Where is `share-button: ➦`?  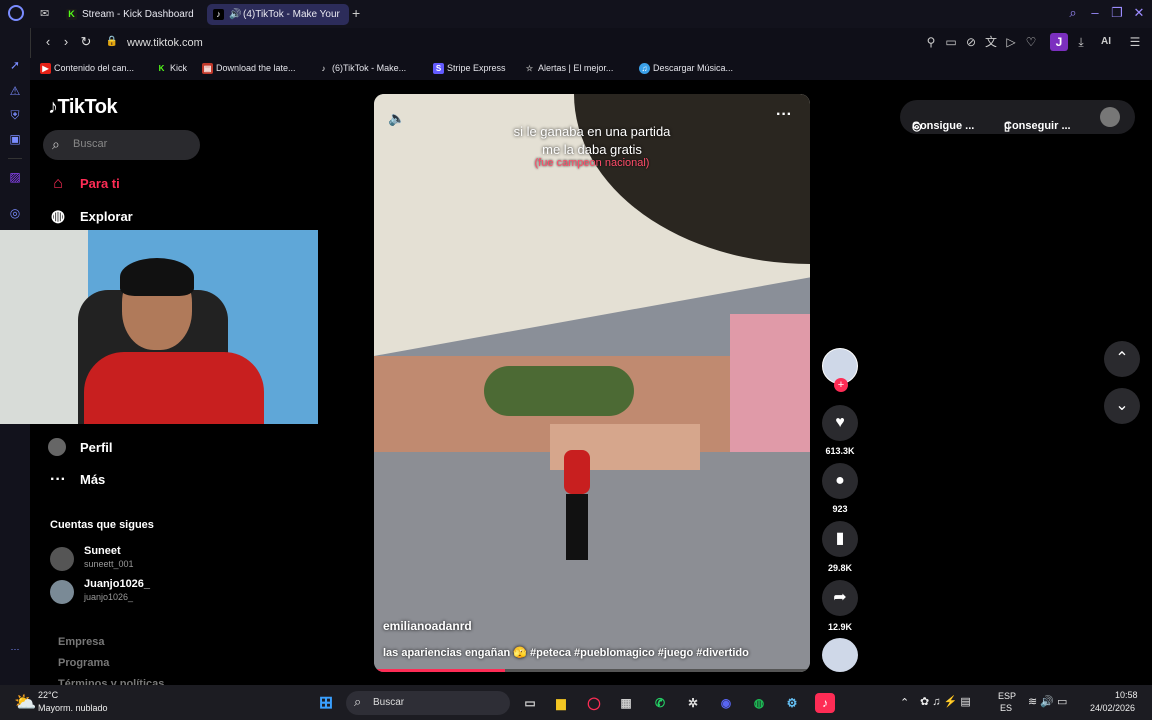 share-button: ➦ is located at coordinates (840, 598).